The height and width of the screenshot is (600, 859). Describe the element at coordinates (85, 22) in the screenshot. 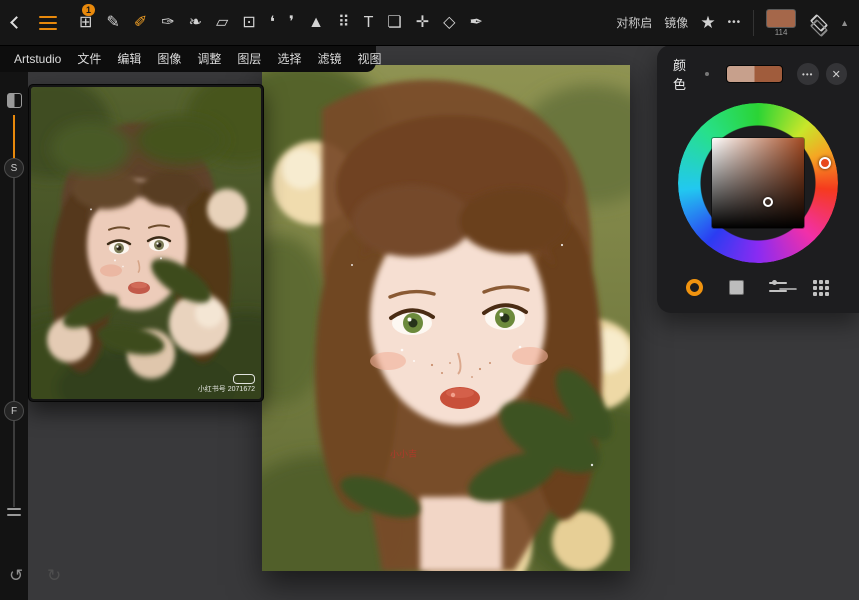

I see `tools-grid-icon: ⊞` at that location.